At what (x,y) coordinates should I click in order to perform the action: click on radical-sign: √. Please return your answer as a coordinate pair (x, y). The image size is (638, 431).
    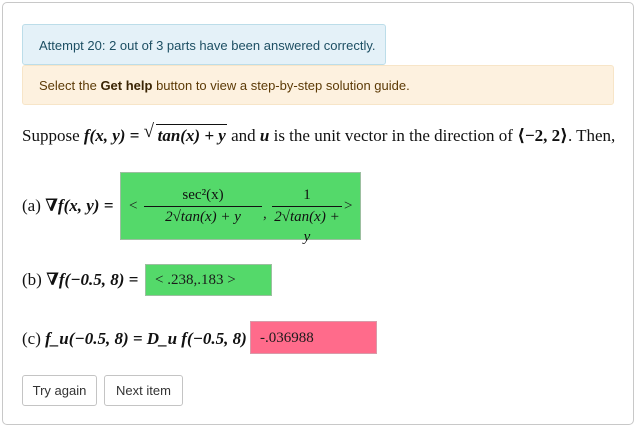
    Looking at the image, I should click on (149, 131).